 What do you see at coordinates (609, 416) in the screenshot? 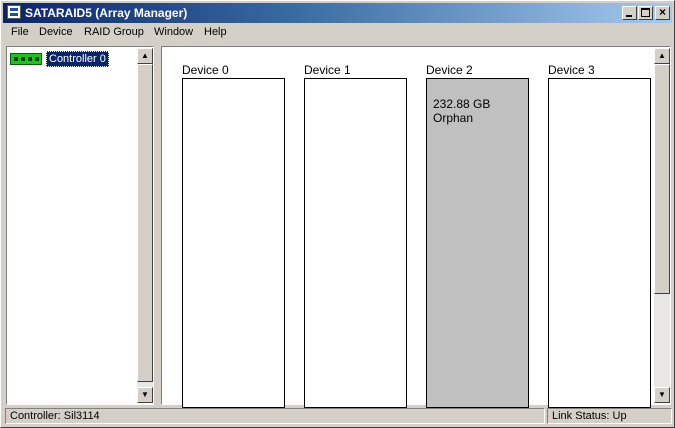
I see `status-link: Link Status: Up` at bounding box center [609, 416].